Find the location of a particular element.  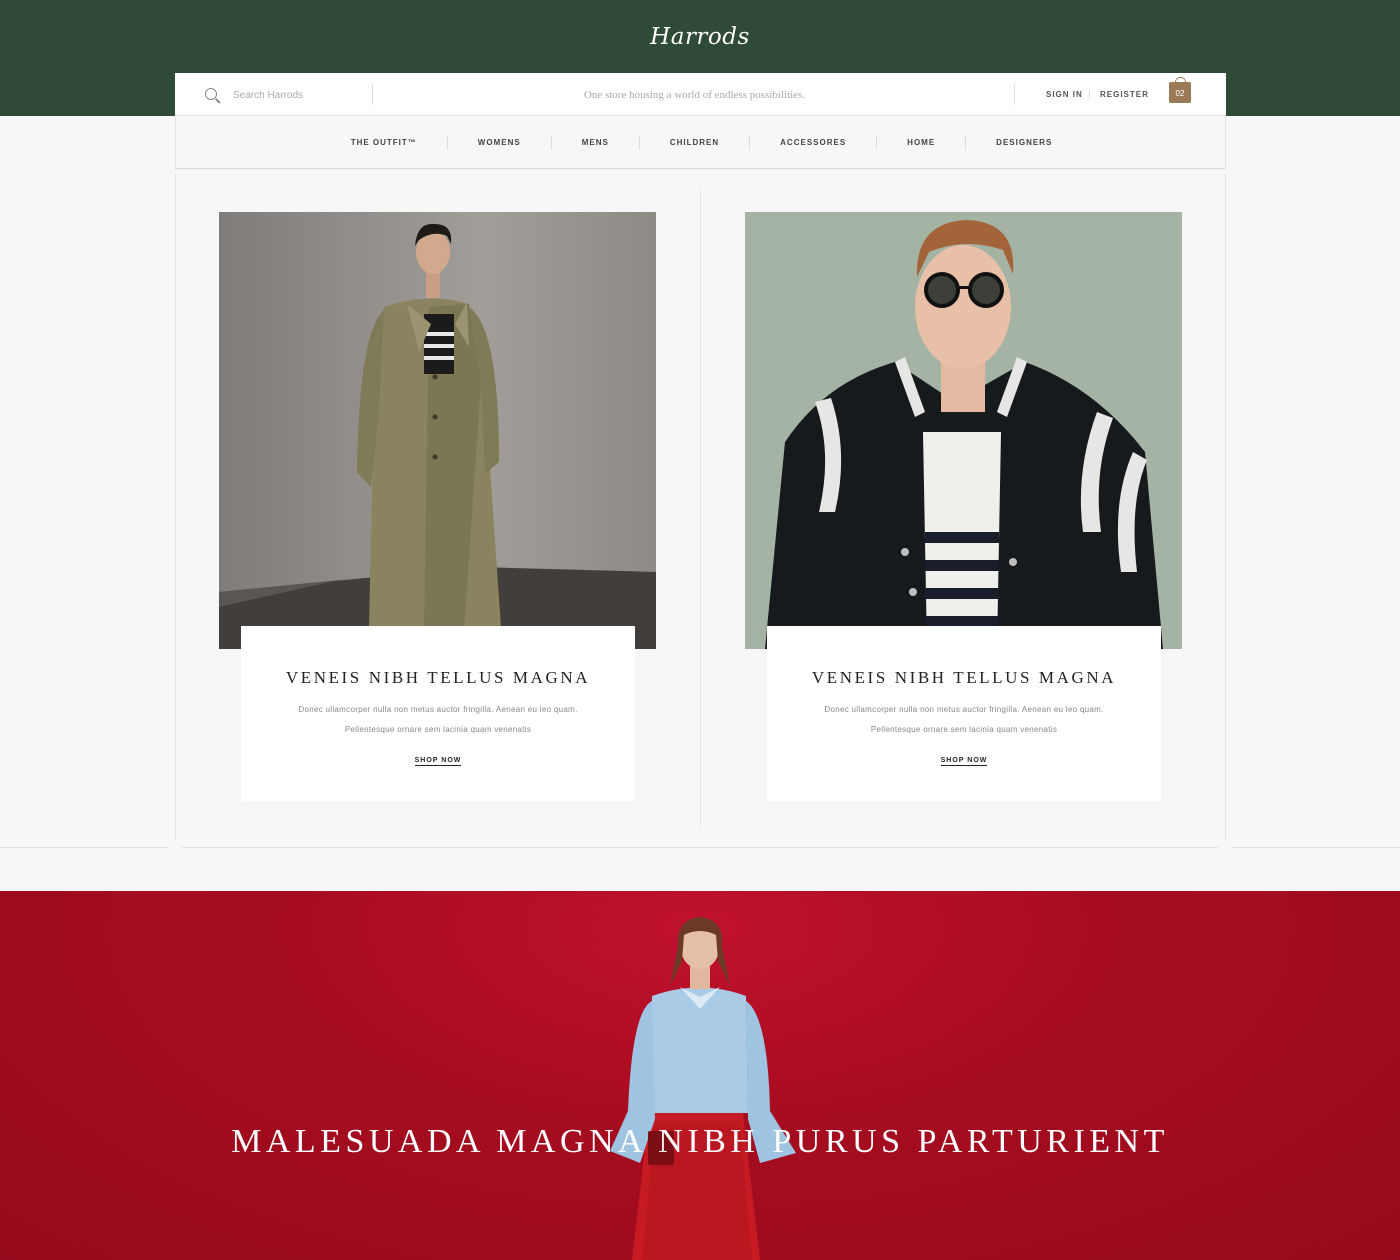

trench-coat-photo is located at coordinates (437, 430).